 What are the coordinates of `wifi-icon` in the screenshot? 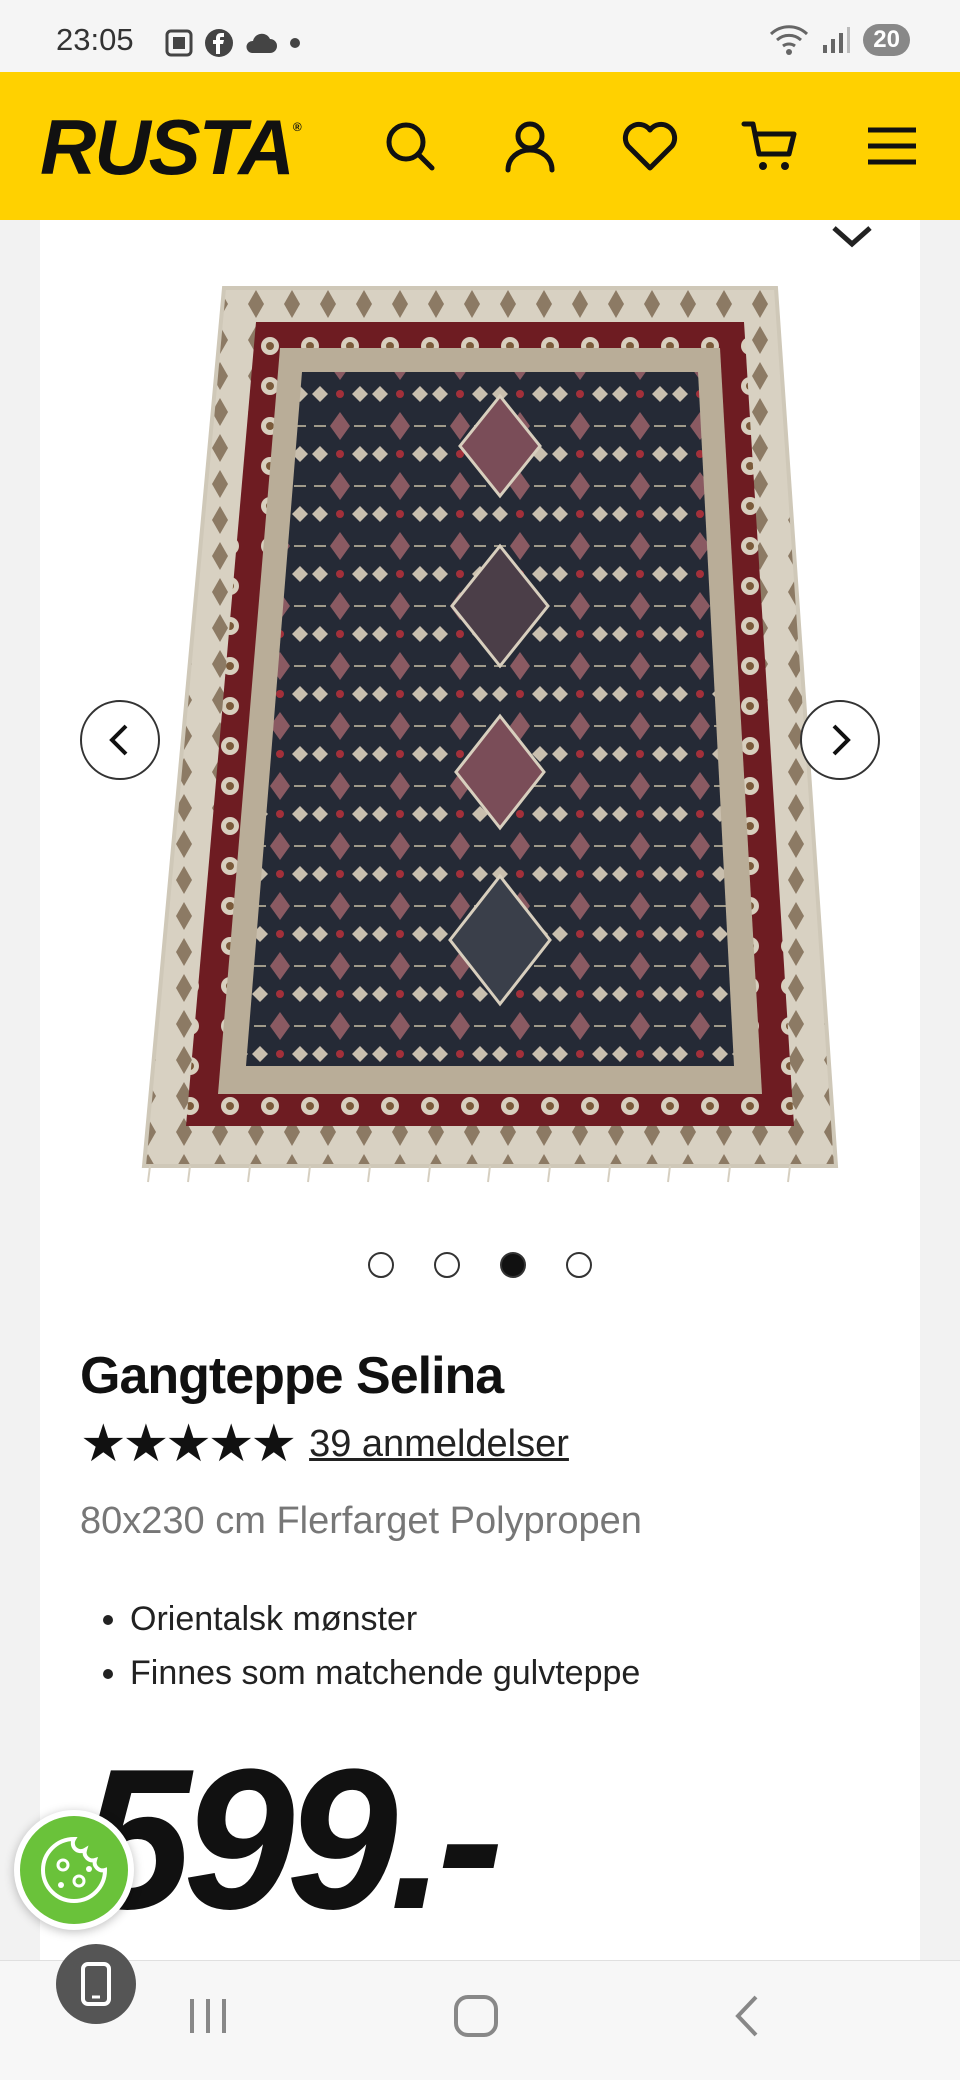 It's located at (789, 40).